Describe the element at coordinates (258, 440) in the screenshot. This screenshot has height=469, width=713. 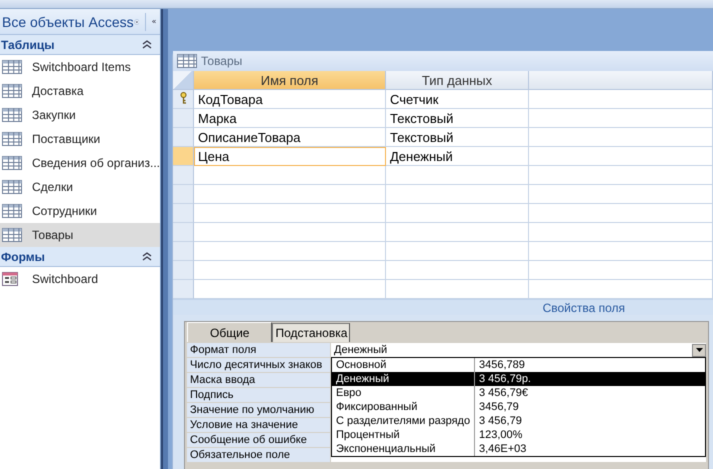
I see `property-label: Сообщение об ошибке` at that location.